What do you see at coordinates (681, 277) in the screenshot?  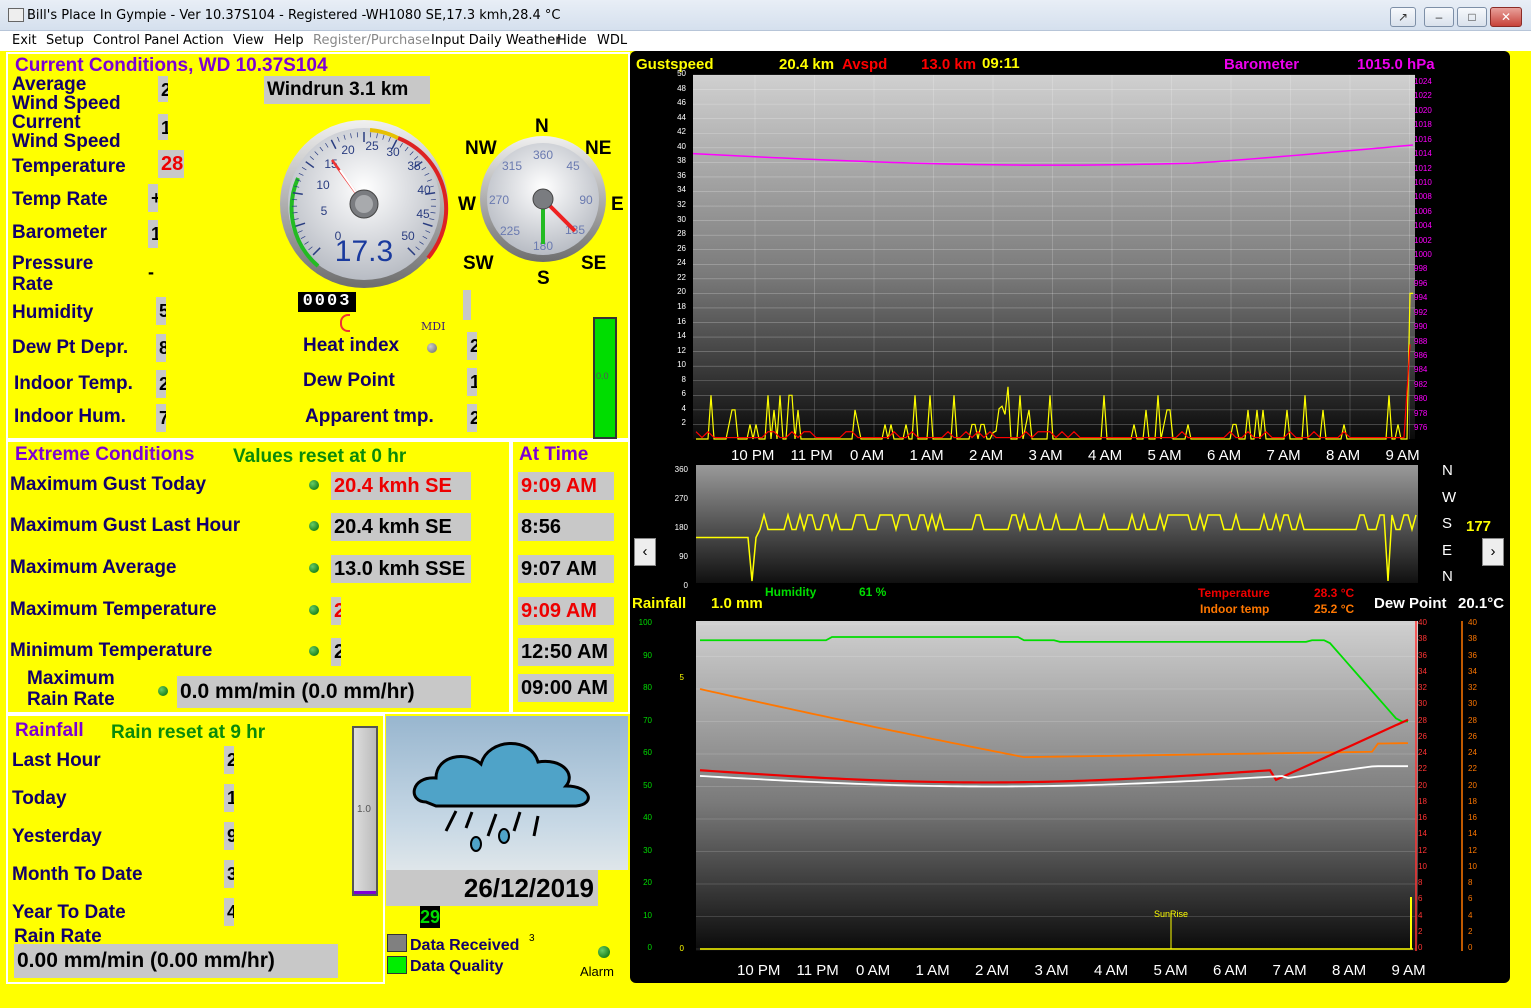 I see `top-left-tick: 22` at bounding box center [681, 277].